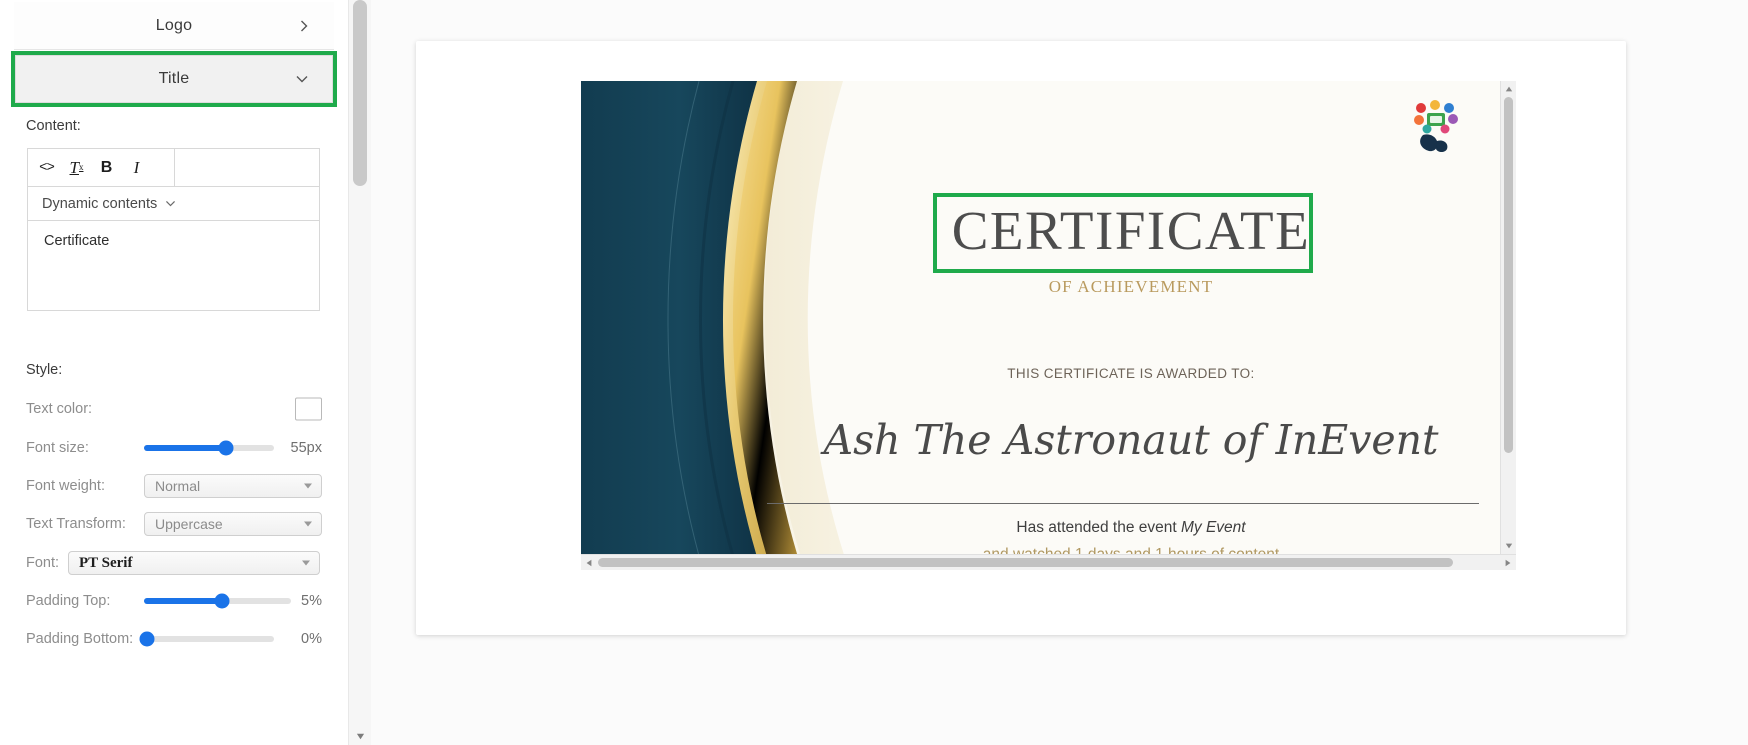 The image size is (1748, 745). I want to click on padding-bottom-value: 0%, so click(311, 639).